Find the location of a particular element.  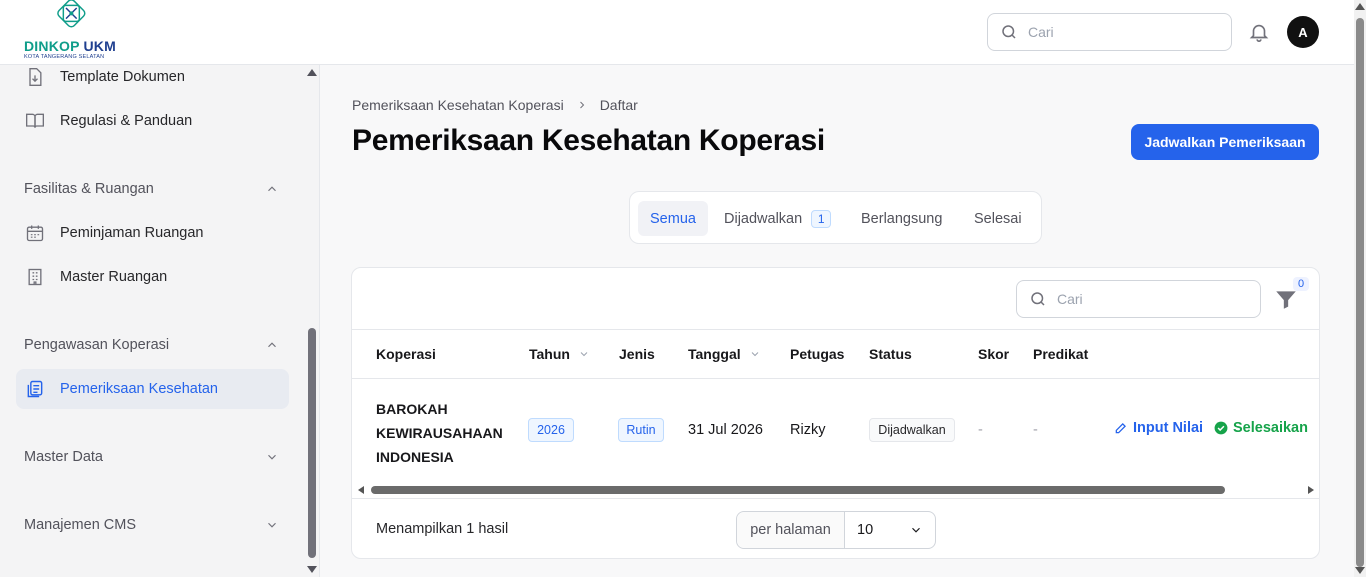

column-header-koperasi: Koperasi is located at coordinates (406, 354).